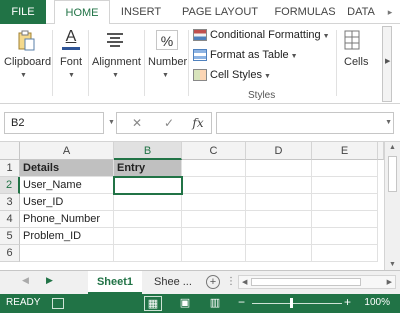 The height and width of the screenshot is (313, 400). I want to click on normal-view-icon: ▦, so click(153, 303).